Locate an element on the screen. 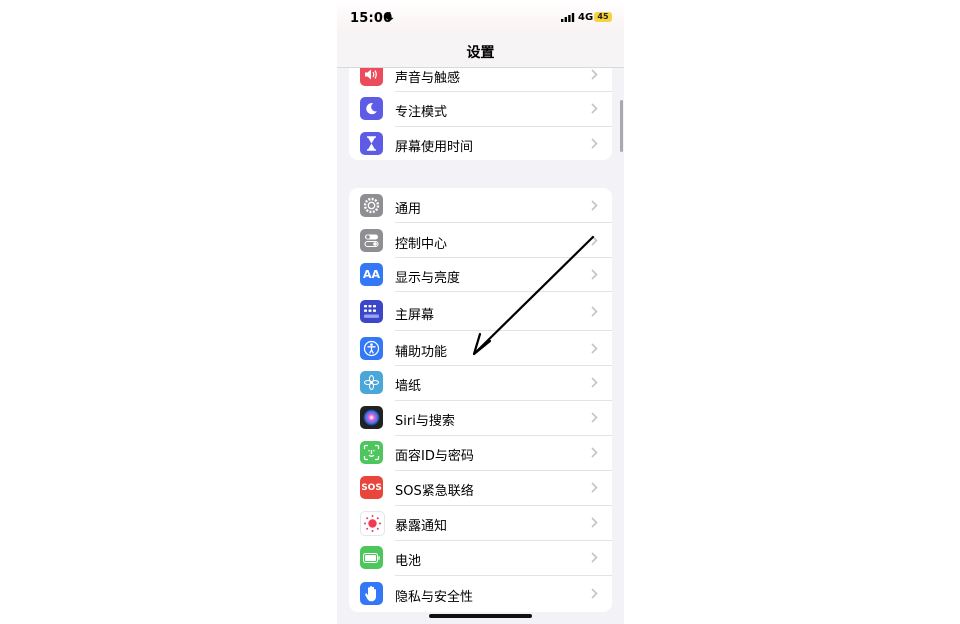 The width and height of the screenshot is (960, 624). toggles-icon is located at coordinates (371, 240).